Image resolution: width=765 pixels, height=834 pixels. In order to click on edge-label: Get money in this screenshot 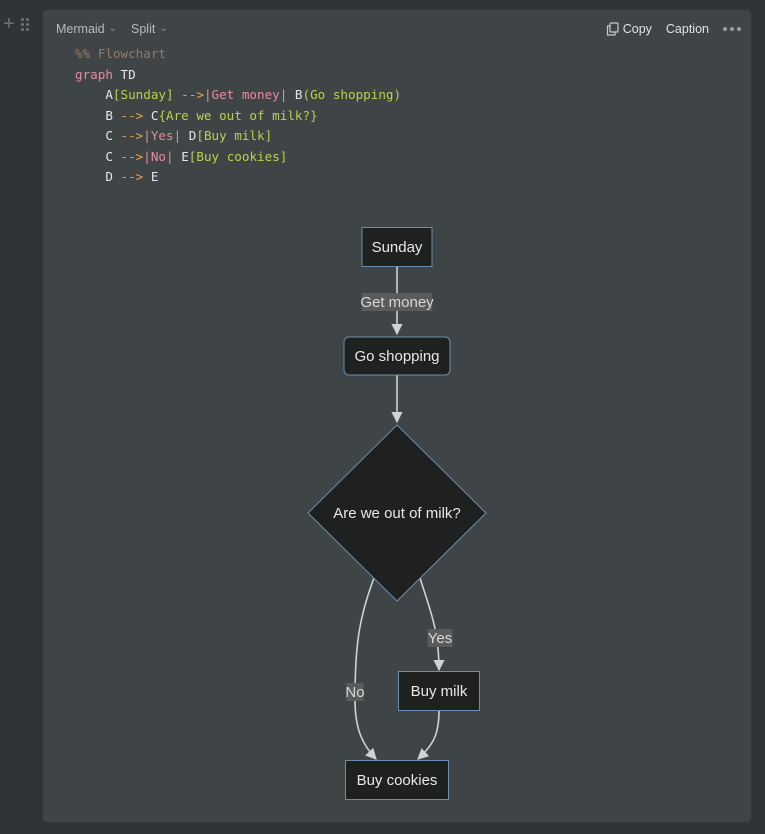, I will do `click(397, 302)`.